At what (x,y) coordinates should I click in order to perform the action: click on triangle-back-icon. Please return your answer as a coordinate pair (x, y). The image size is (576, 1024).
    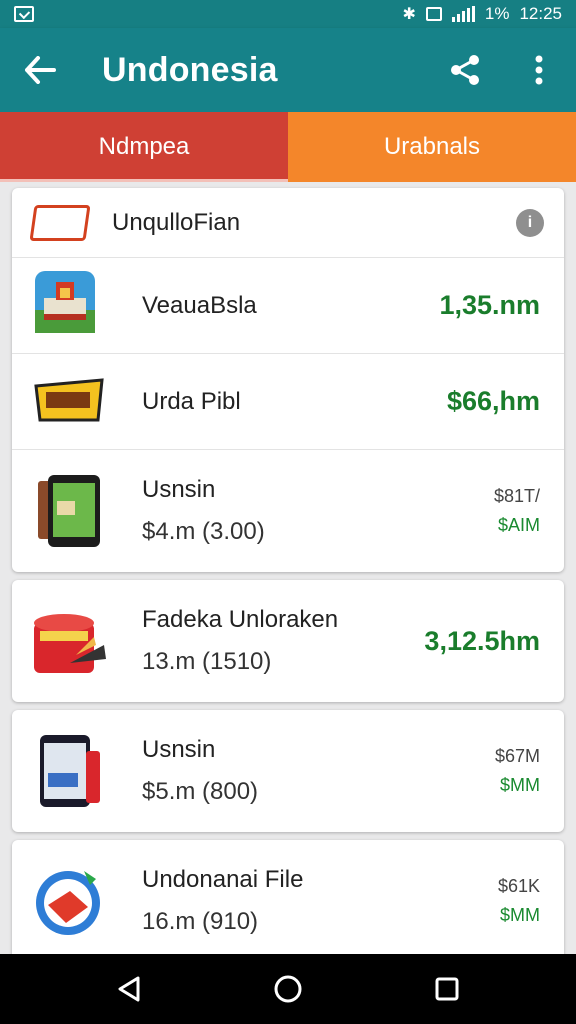
    Looking at the image, I should click on (129, 989).